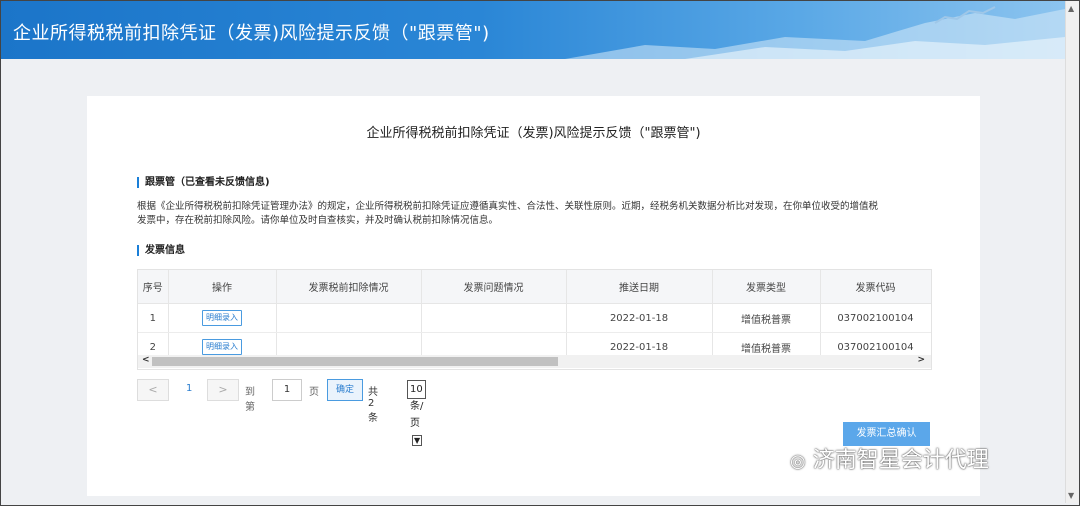  What do you see at coordinates (373, 405) in the screenshot?
I see `total-count: 共 2 条` at bounding box center [373, 405].